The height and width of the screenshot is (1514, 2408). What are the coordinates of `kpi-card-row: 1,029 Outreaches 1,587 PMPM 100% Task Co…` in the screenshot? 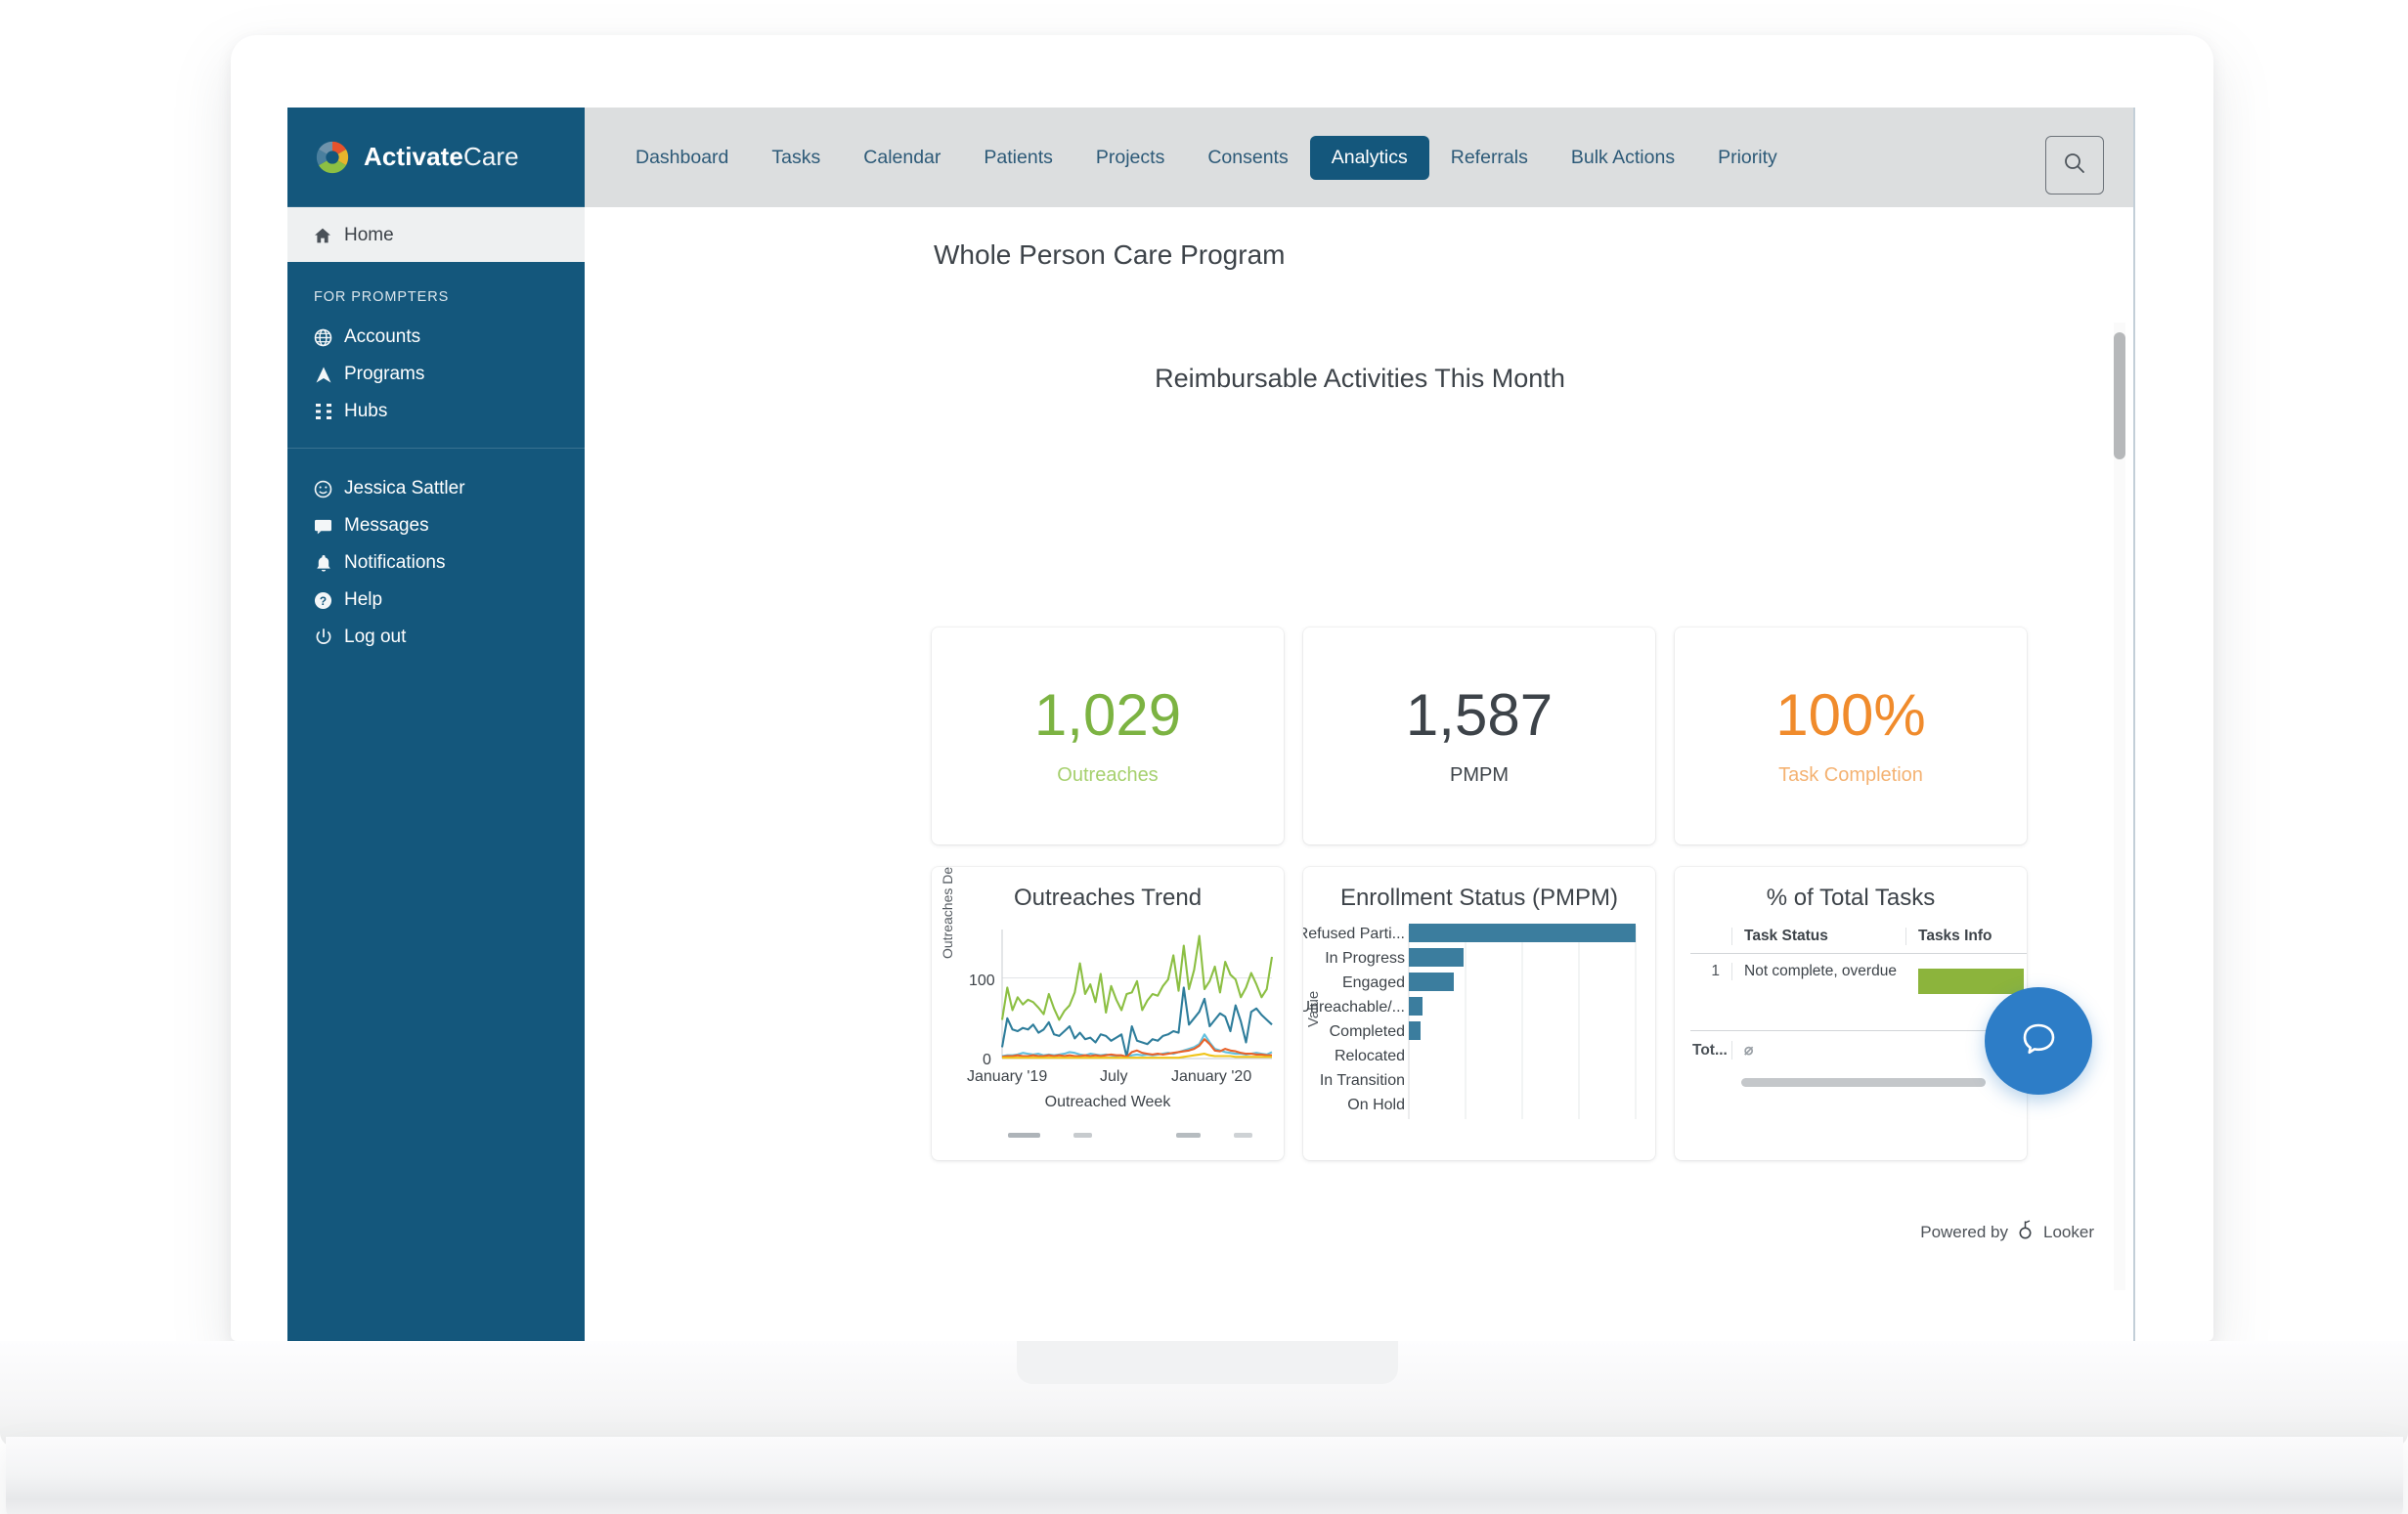 It's located at (1479, 736).